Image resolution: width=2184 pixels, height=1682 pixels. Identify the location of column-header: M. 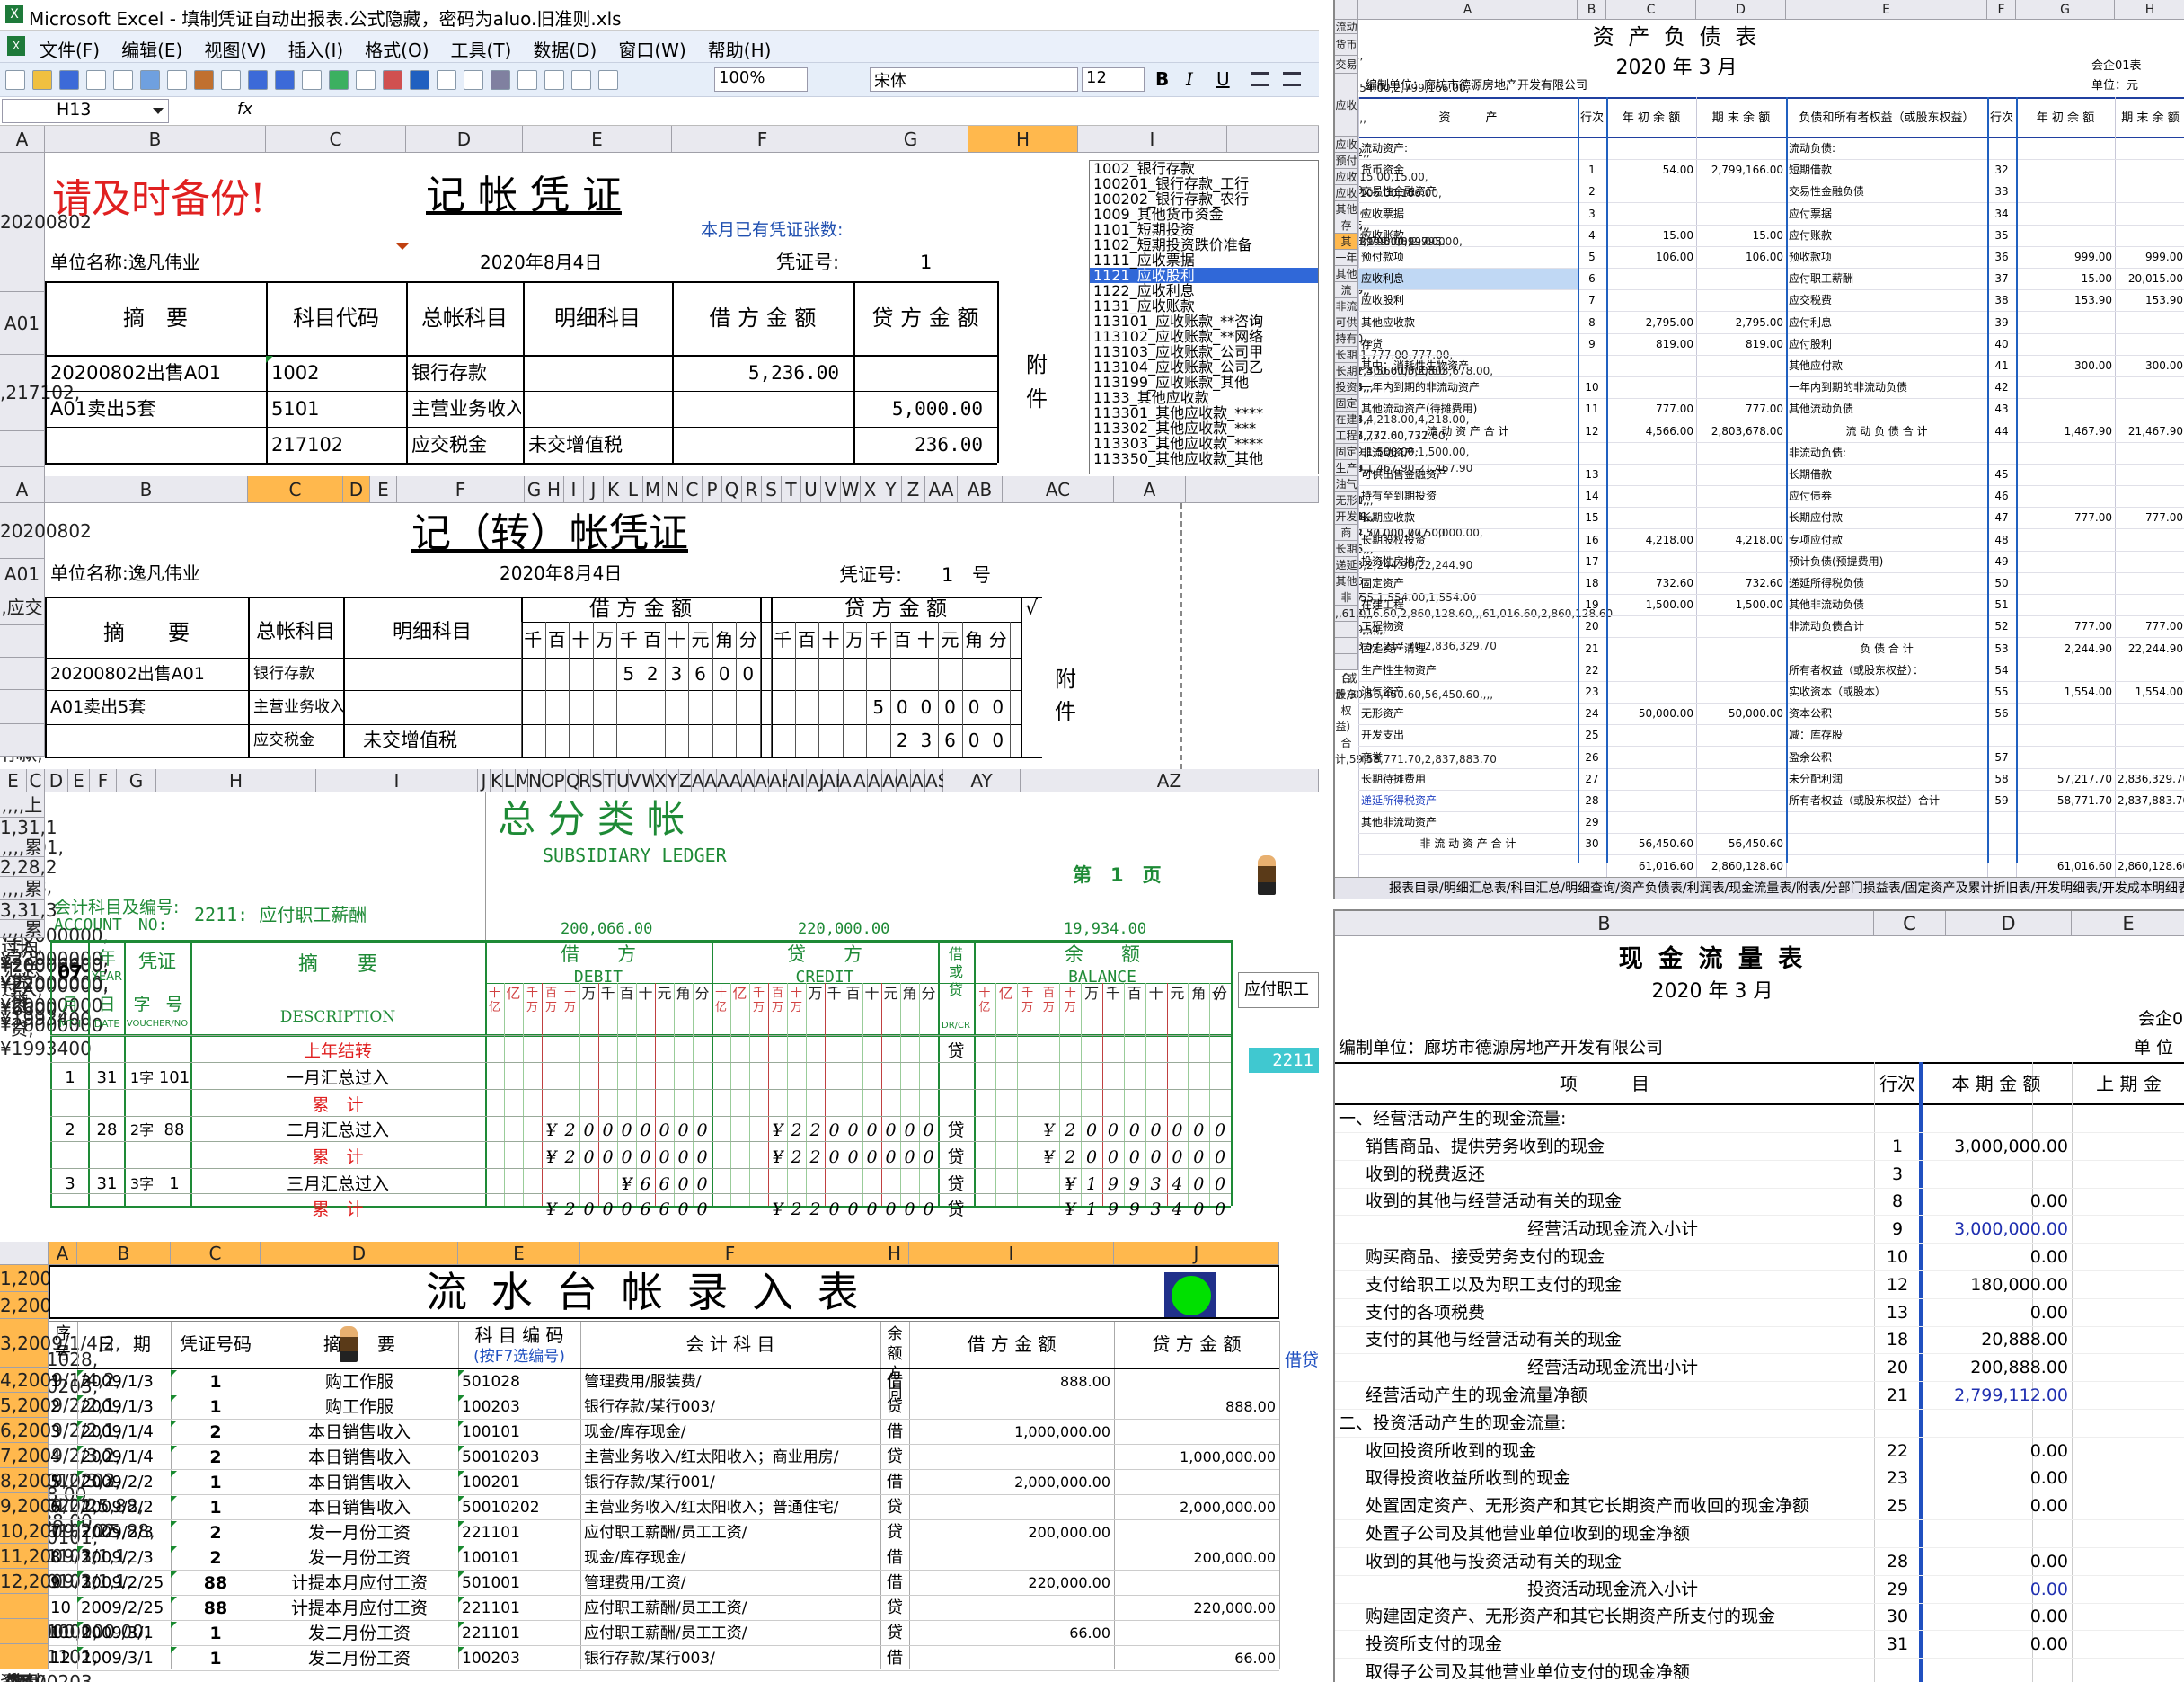
(653, 490).